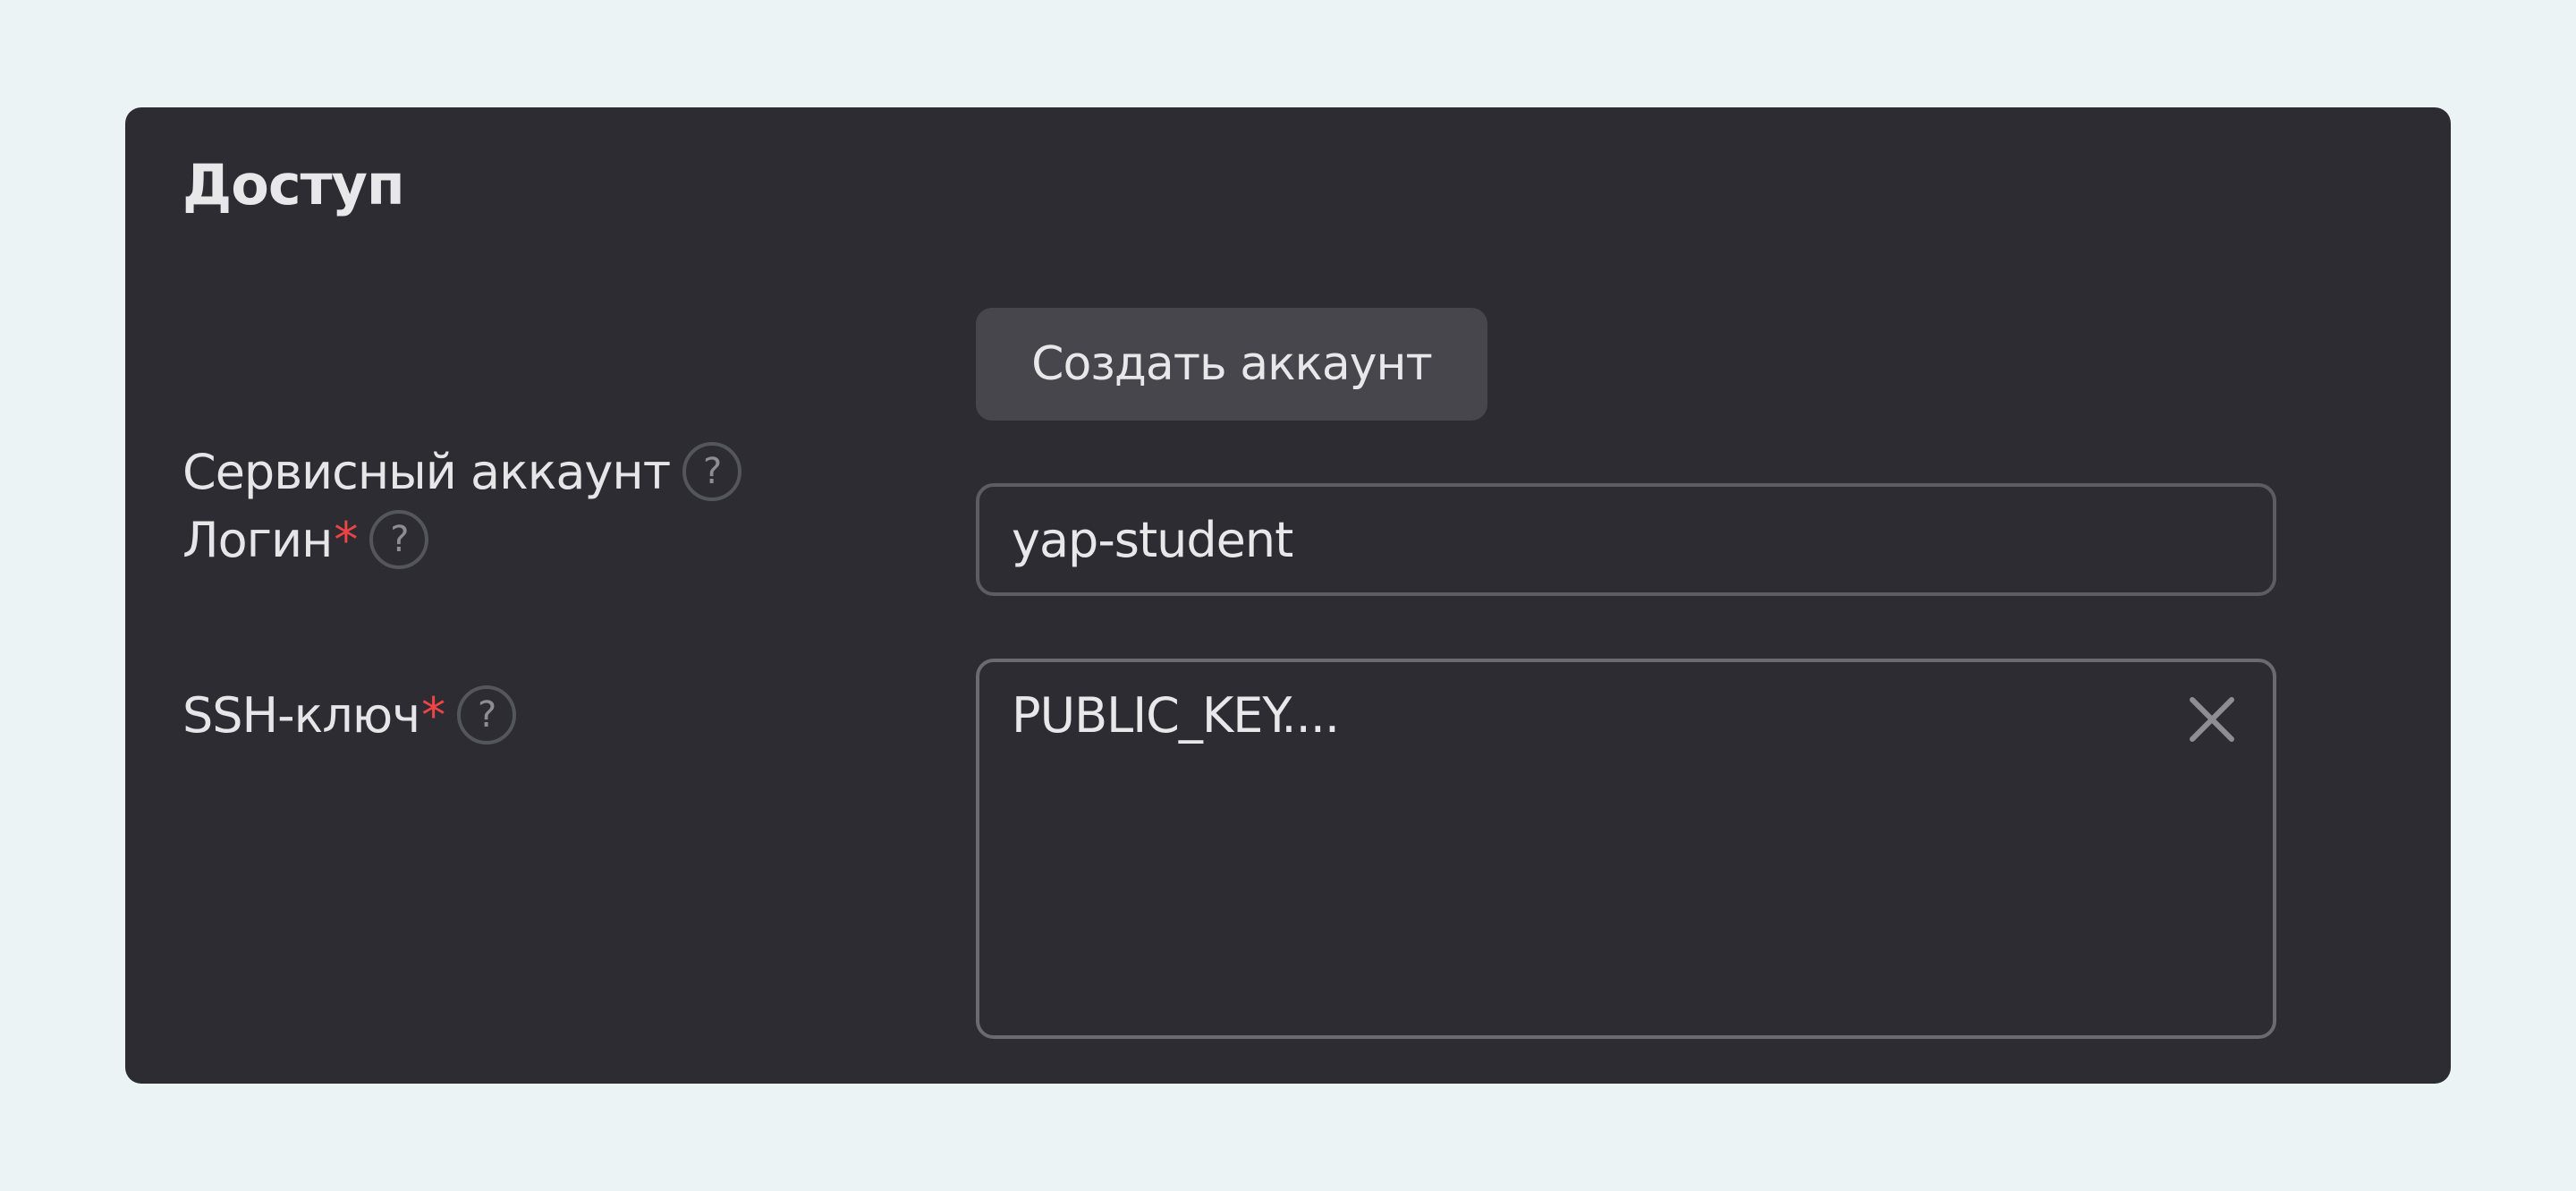 The image size is (2576, 1191). Describe the element at coordinates (346, 539) in the screenshot. I see `login-required-mark: *` at that location.